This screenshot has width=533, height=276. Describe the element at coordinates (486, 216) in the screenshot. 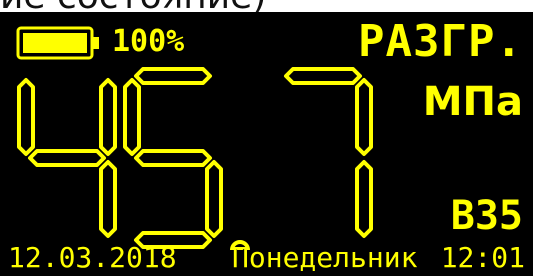

I see `strength-class-label: B35` at that location.